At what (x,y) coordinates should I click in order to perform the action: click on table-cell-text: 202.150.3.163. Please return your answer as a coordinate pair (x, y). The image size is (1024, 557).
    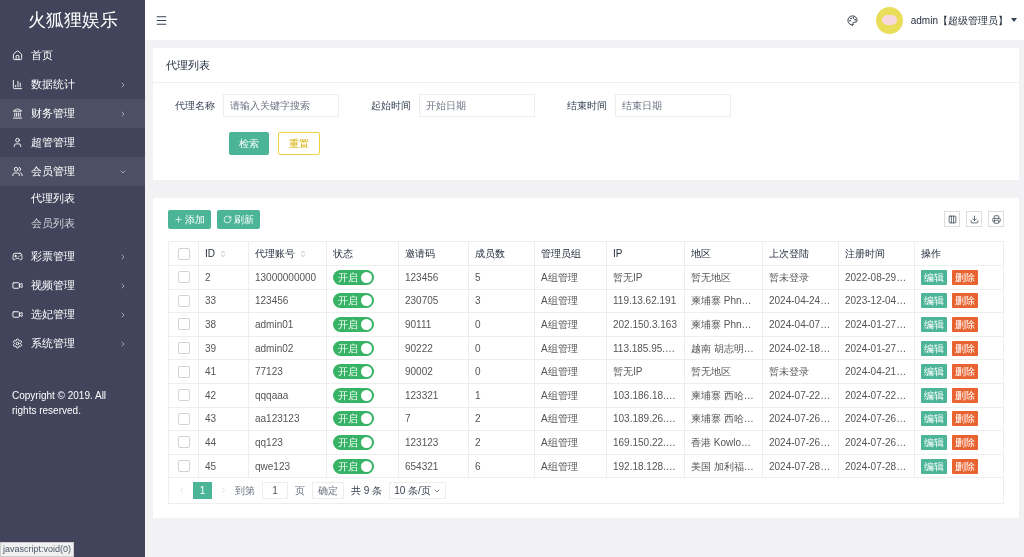
    Looking at the image, I should click on (645, 325).